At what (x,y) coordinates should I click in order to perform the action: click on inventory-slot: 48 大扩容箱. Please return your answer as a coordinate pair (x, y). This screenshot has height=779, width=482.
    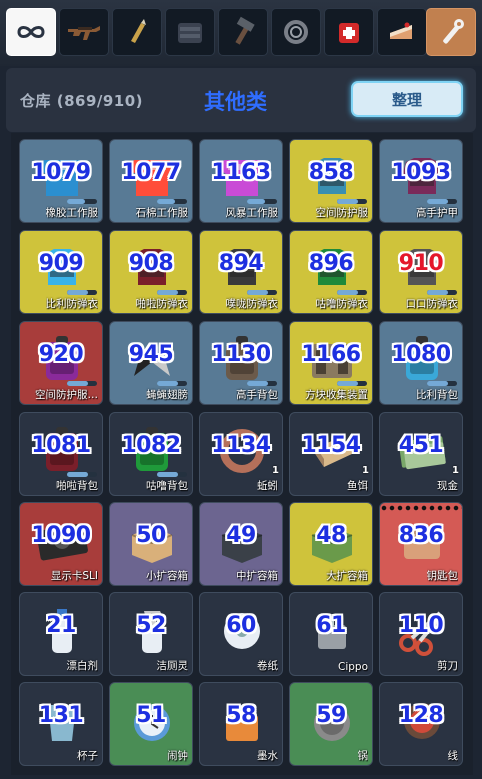
    Looking at the image, I should click on (331, 544).